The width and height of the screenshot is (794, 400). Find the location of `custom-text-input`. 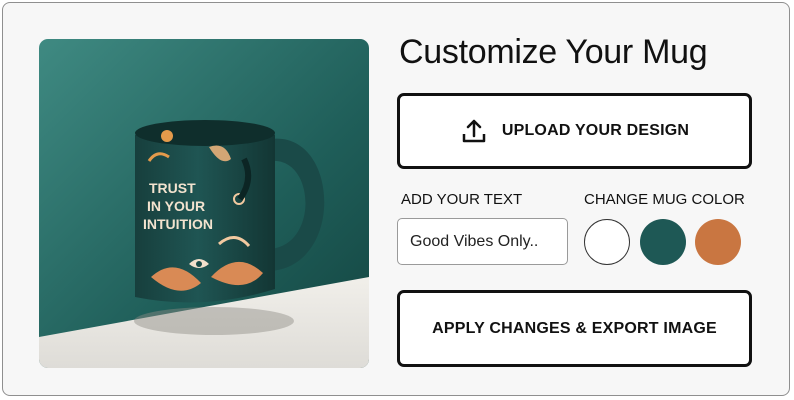

custom-text-input is located at coordinates (482, 241).